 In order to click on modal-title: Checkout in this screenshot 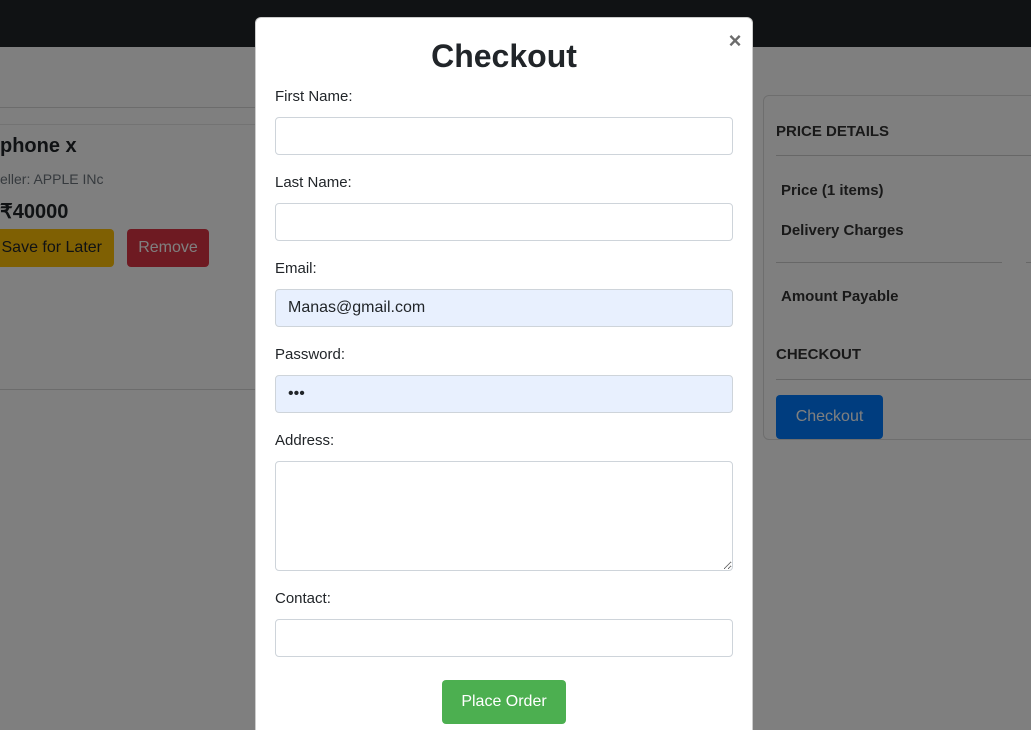, I will do `click(504, 56)`.